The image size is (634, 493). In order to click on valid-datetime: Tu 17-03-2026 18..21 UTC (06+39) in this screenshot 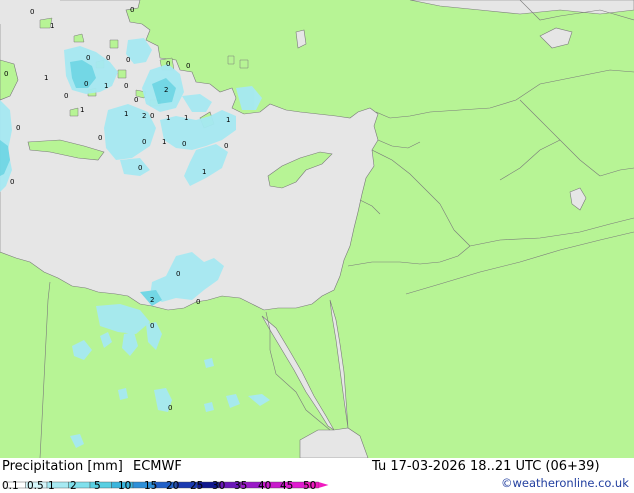, I will do `click(486, 466)`.